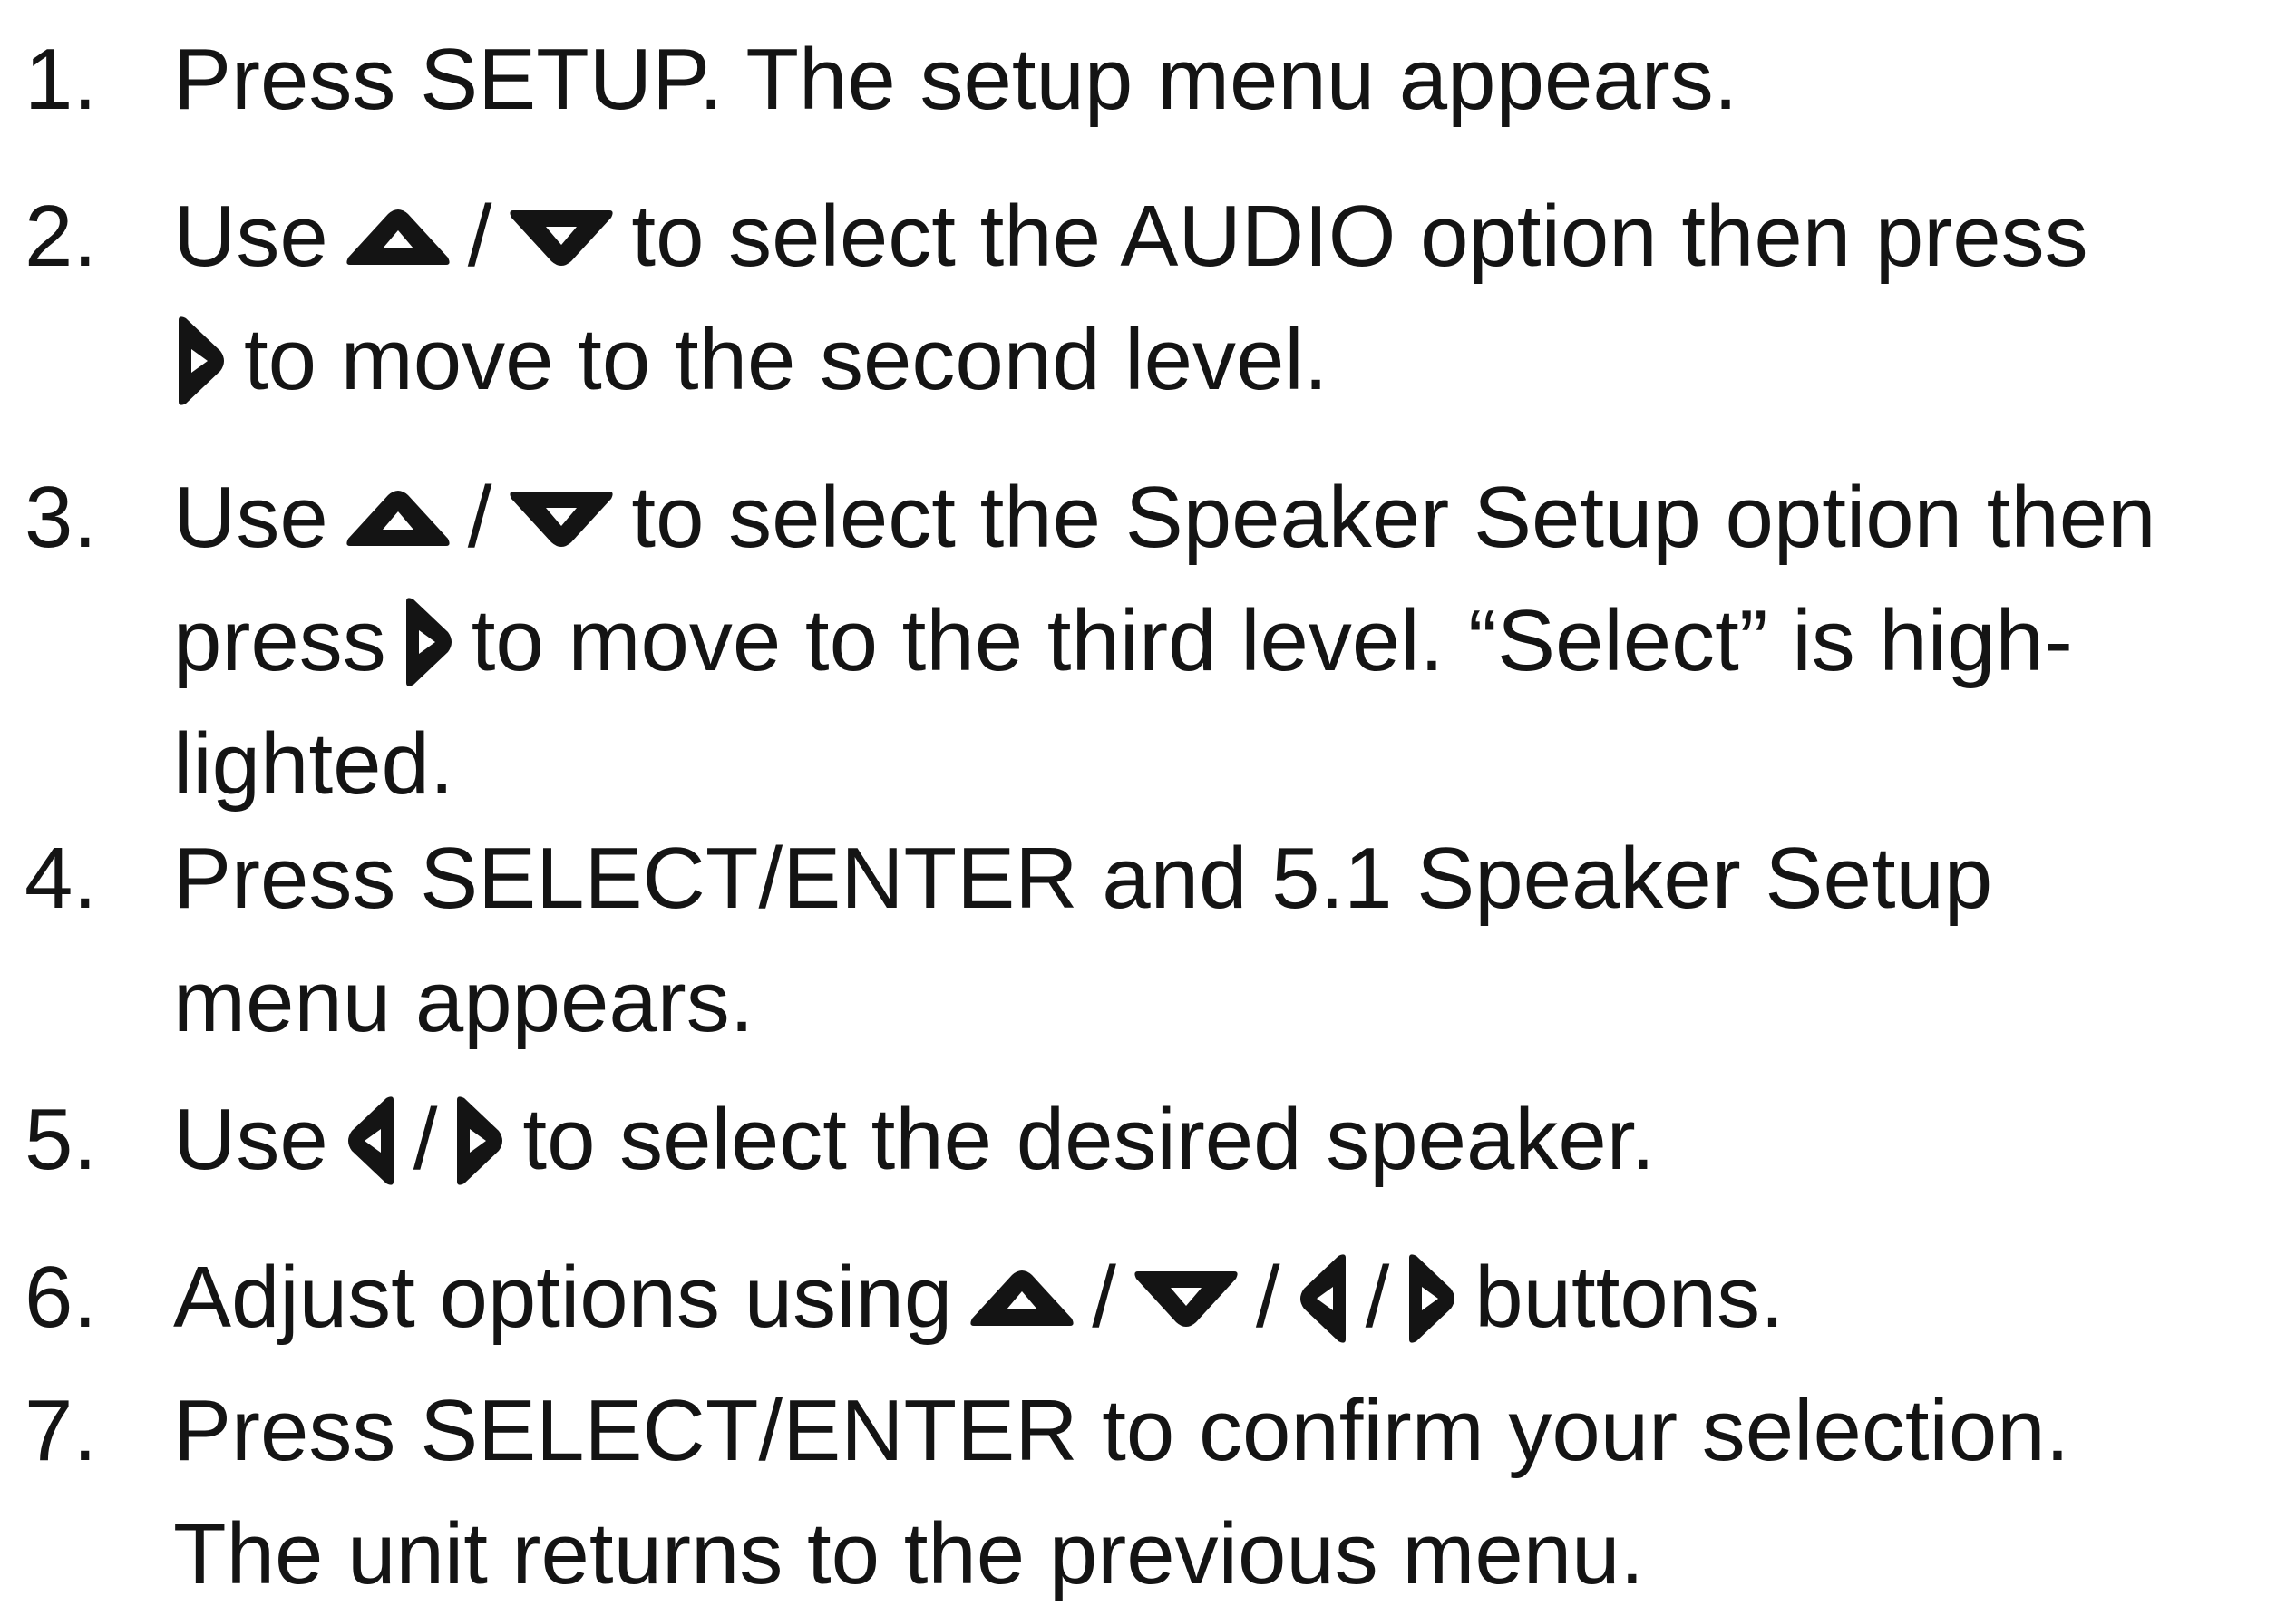 Image resolution: width=2296 pixels, height=1616 pixels. I want to click on step-text: Press SETUP. The setup menu appears., so click(1229, 79).